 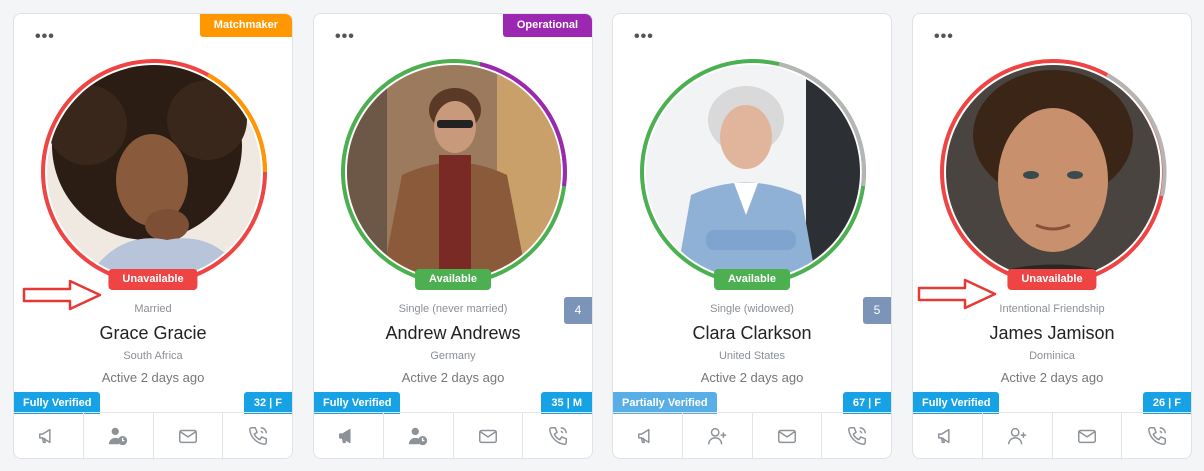 What do you see at coordinates (1166, 403) in the screenshot?
I see `age-gender-badge: 26 | F` at bounding box center [1166, 403].